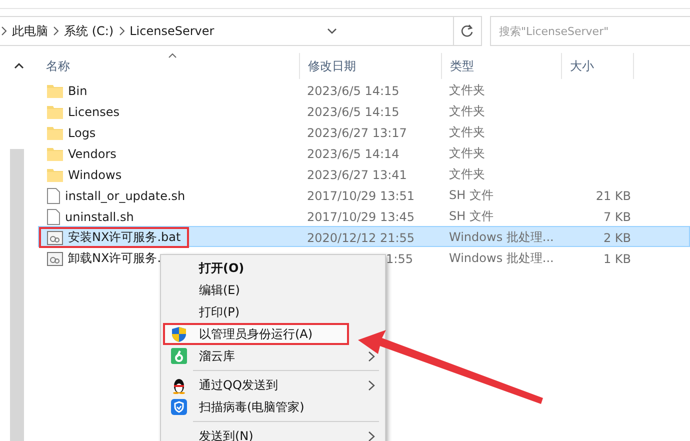  Describe the element at coordinates (172, 55) in the screenshot. I see `sort-up-icon` at that location.